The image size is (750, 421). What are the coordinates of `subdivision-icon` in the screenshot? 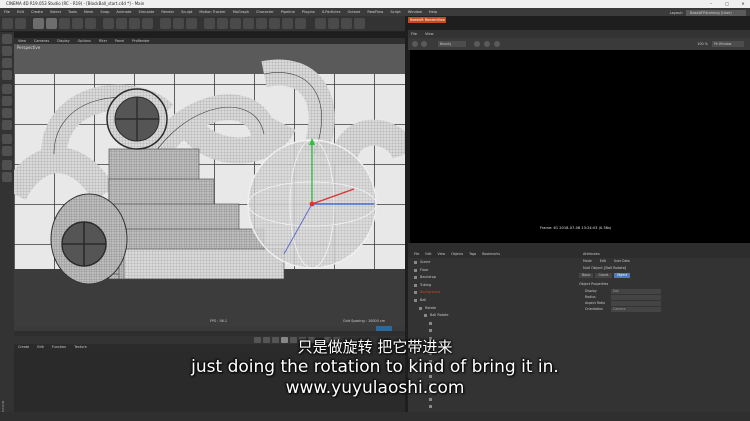 It's located at (235, 23).